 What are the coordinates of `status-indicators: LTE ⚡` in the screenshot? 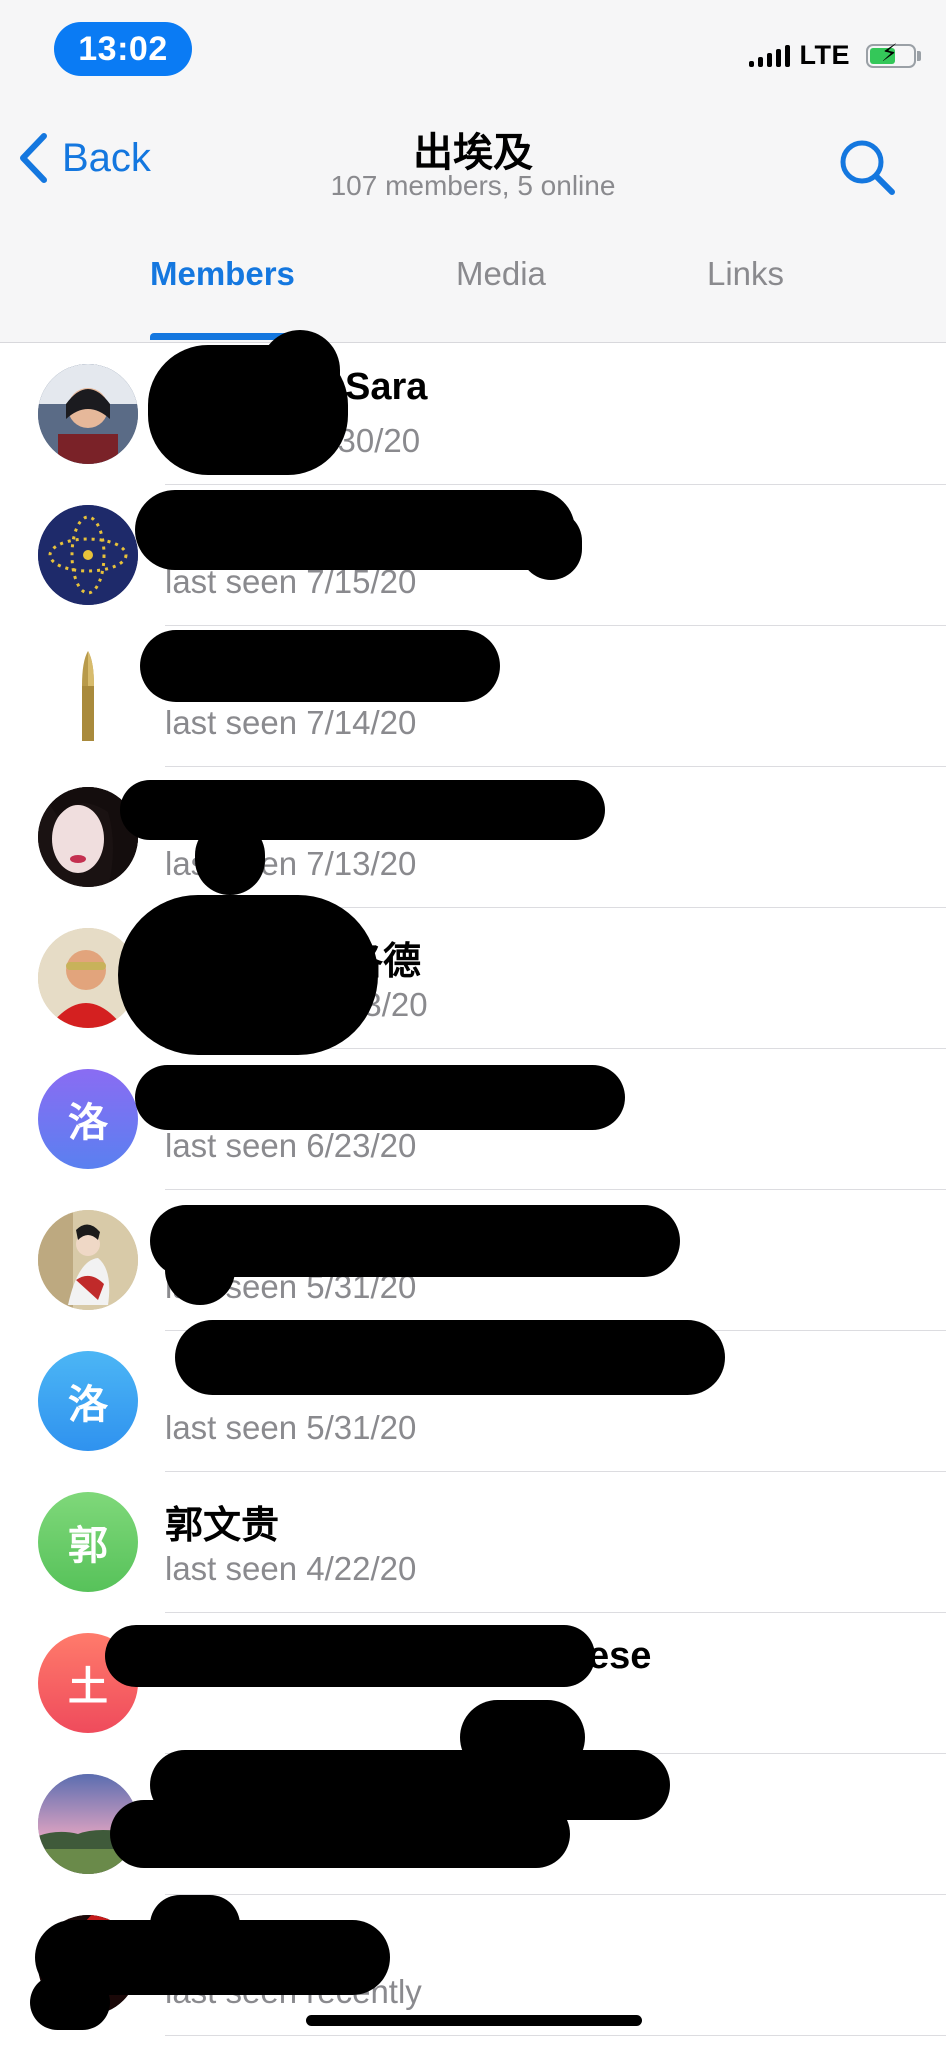 It's located at (834, 55).